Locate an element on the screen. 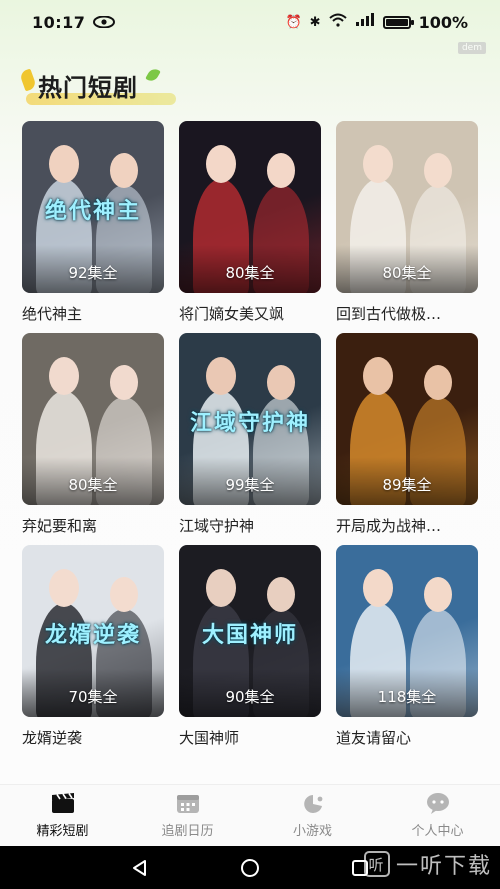 The height and width of the screenshot is (889, 500). wifi-icon is located at coordinates (337, 22).